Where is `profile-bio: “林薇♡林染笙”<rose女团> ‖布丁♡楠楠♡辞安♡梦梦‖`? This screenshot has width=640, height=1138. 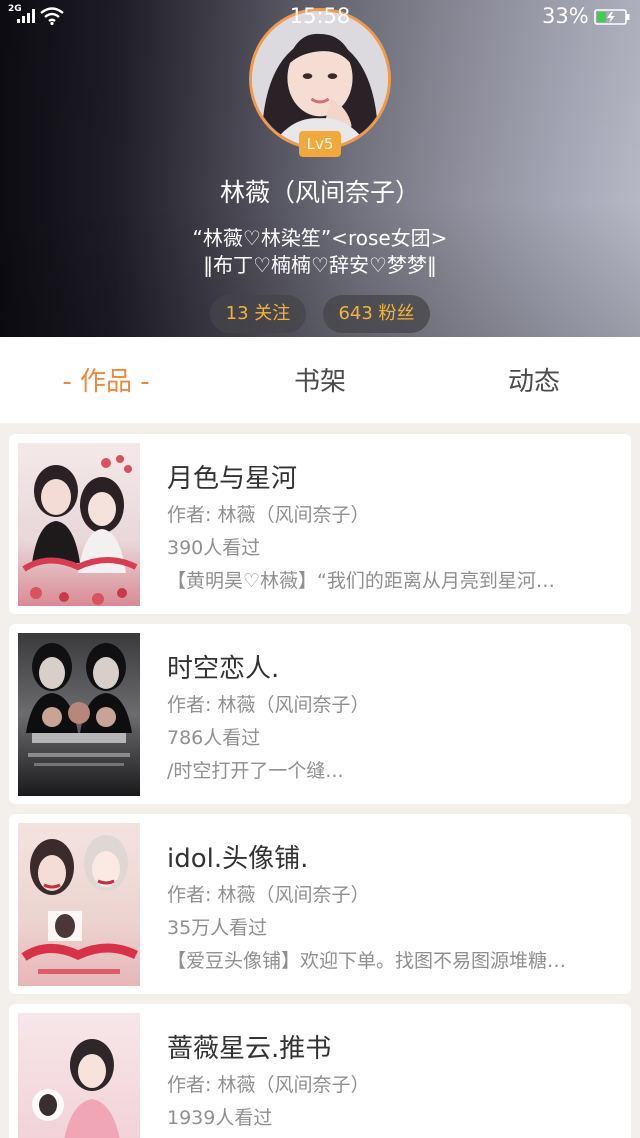
profile-bio: “林薇♡林染笙”<rose女团> ‖布丁♡楠楠♡辞安♡梦梦‖ is located at coordinates (320, 252).